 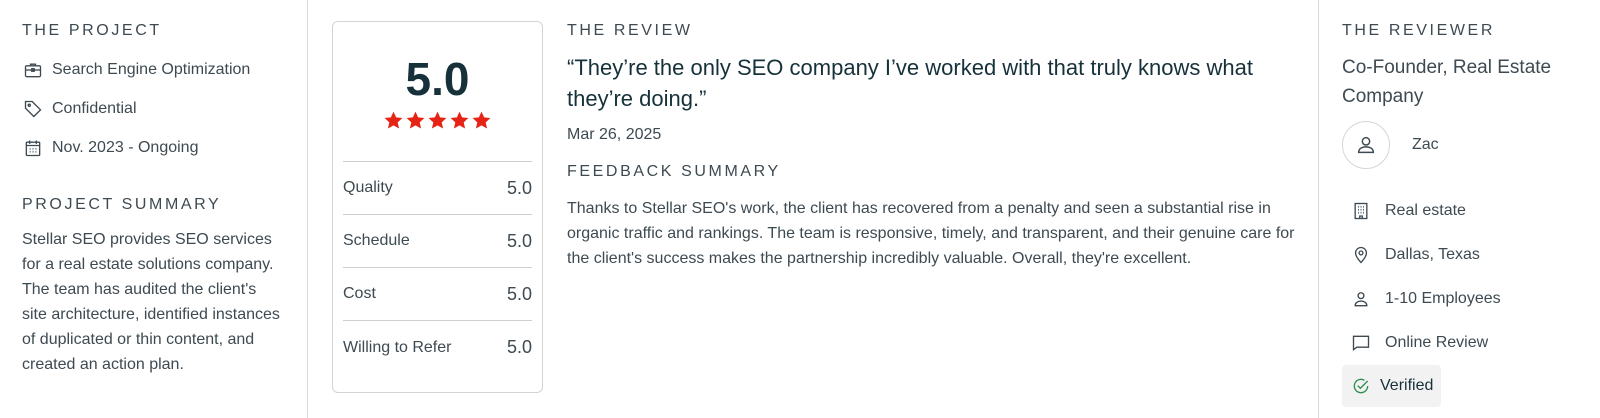 What do you see at coordinates (1447, 82) in the screenshot?
I see `reviewer-role: Co-Founder, Real Estate Company` at bounding box center [1447, 82].